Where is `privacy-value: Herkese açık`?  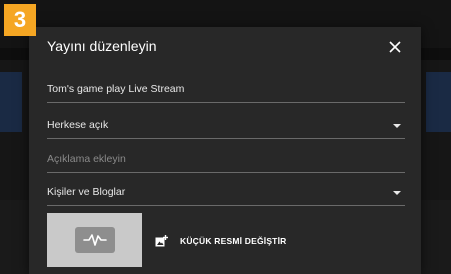 privacy-value: Herkese açık is located at coordinates (78, 125).